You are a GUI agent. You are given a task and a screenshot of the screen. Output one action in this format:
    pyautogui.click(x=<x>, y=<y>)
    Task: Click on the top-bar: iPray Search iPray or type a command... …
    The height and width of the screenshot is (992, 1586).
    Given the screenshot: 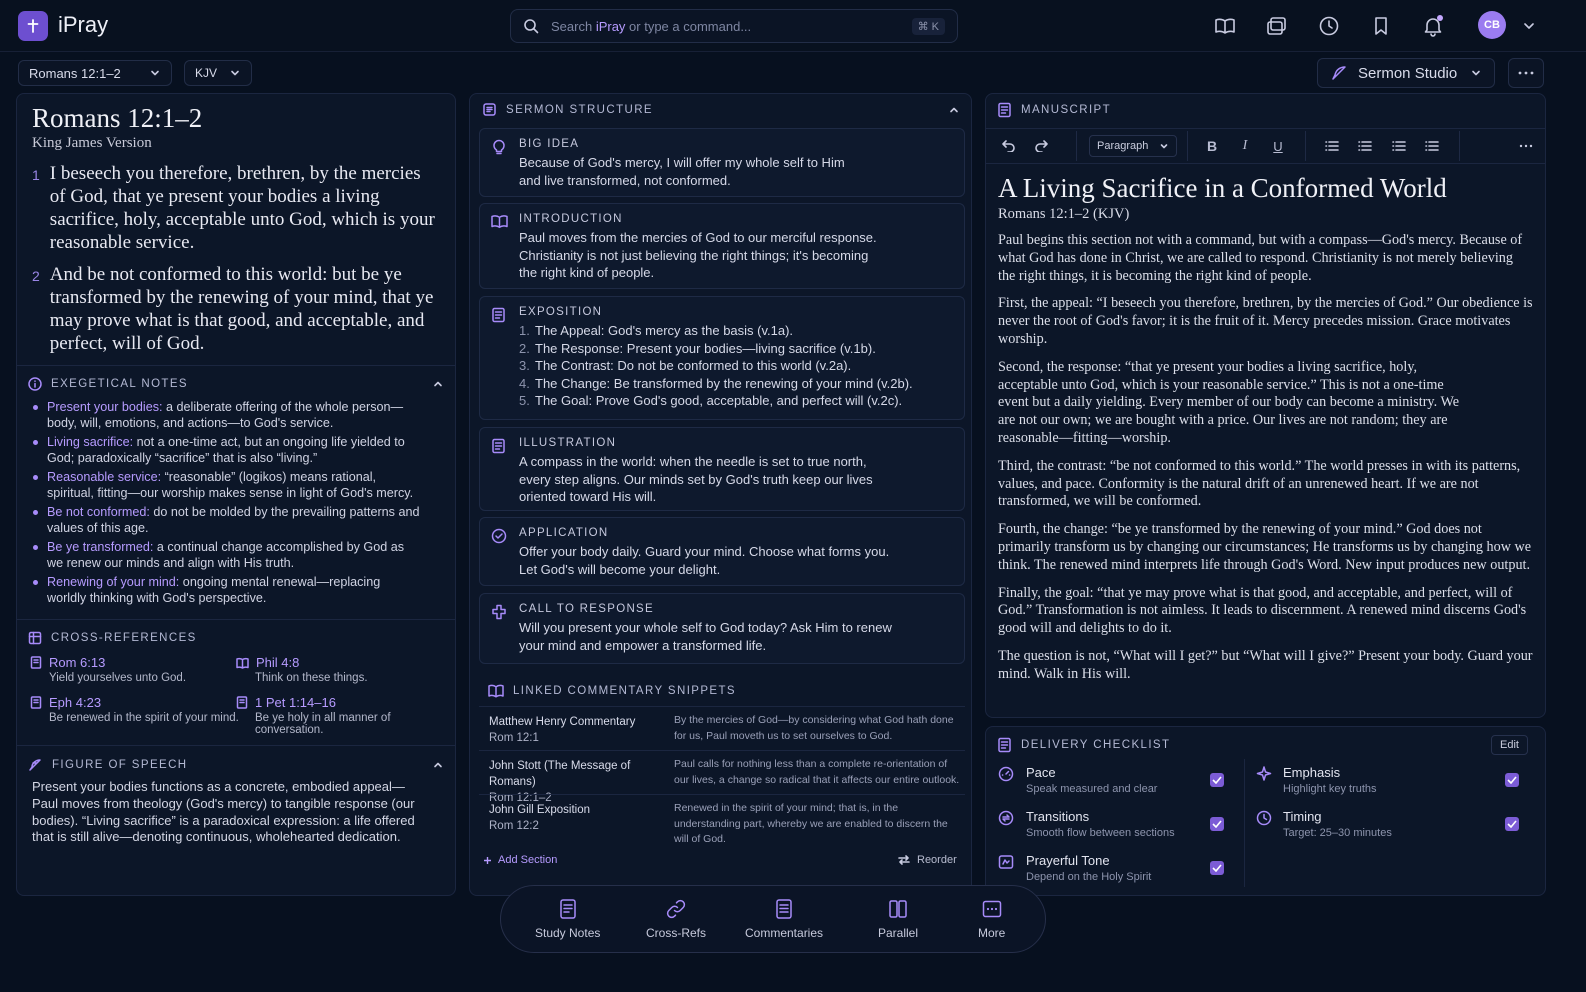 What is the action you would take?
    pyautogui.click(x=793, y=26)
    